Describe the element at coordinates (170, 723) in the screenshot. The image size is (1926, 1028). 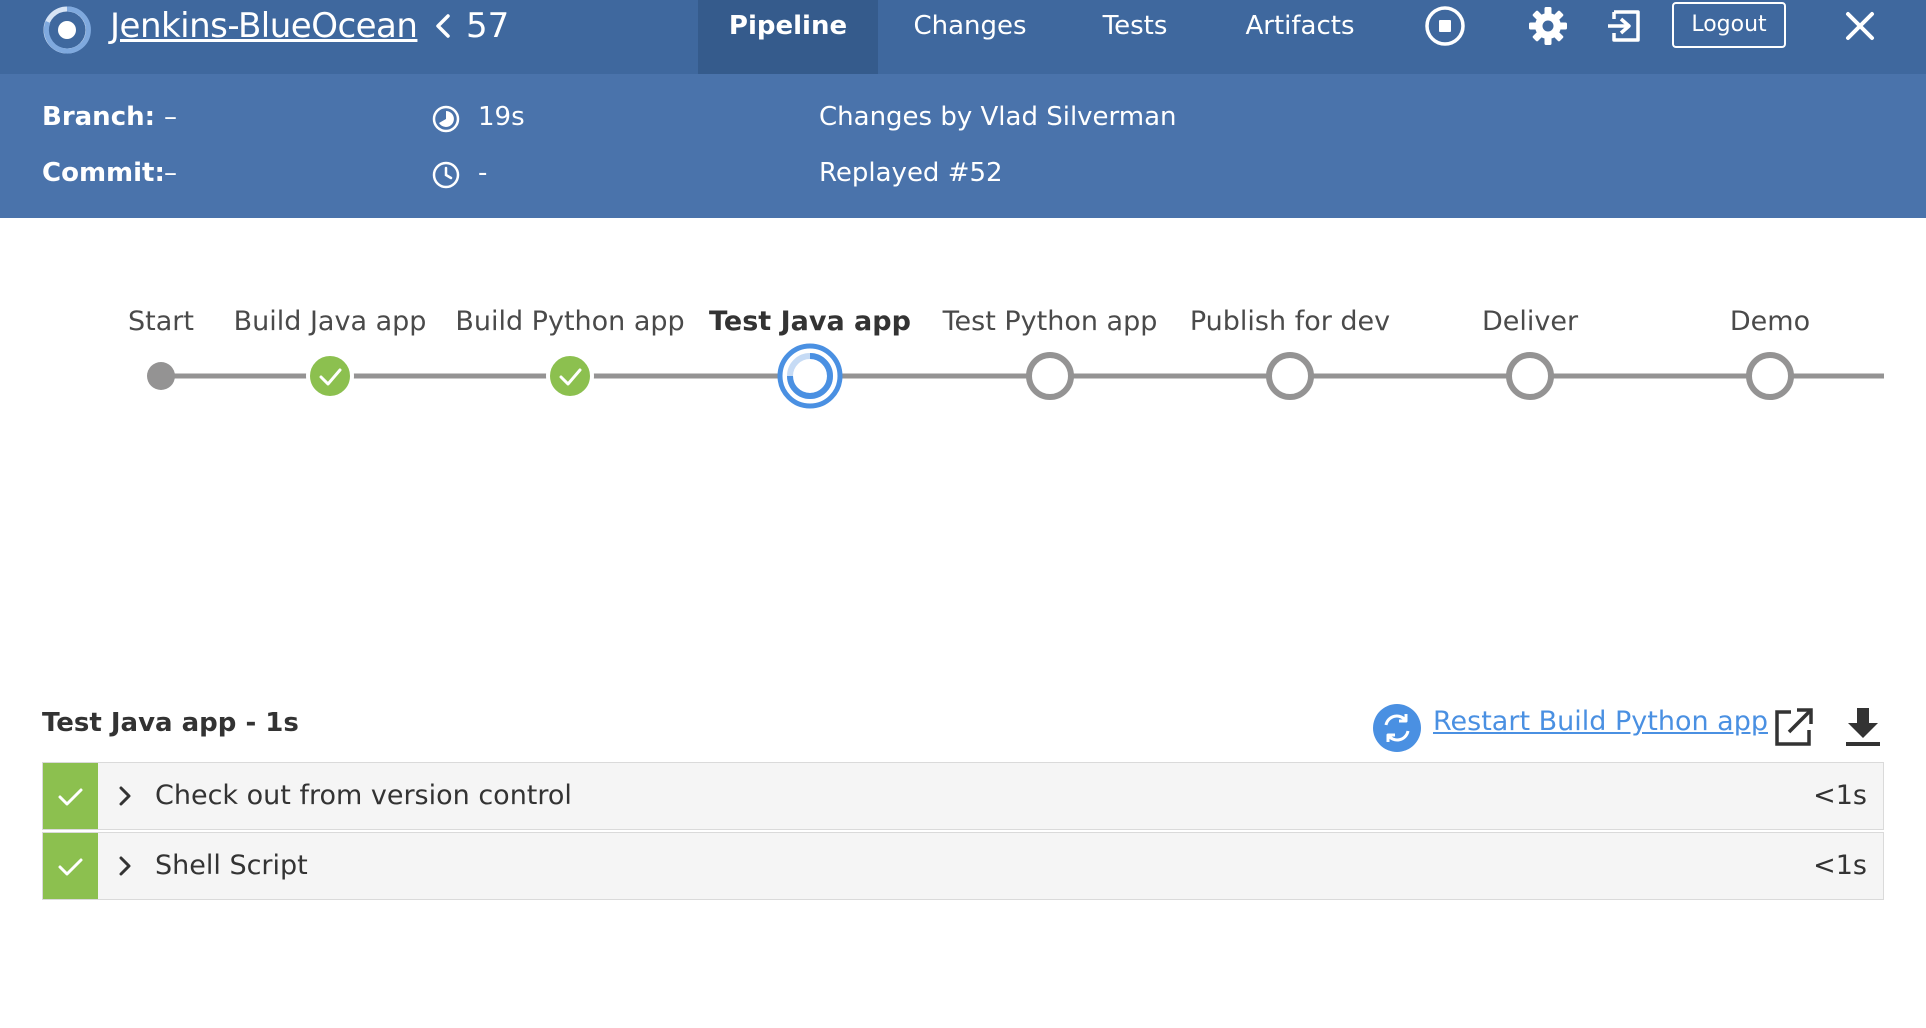
I see `stage-detail-title: Test Java app - 1s` at that location.